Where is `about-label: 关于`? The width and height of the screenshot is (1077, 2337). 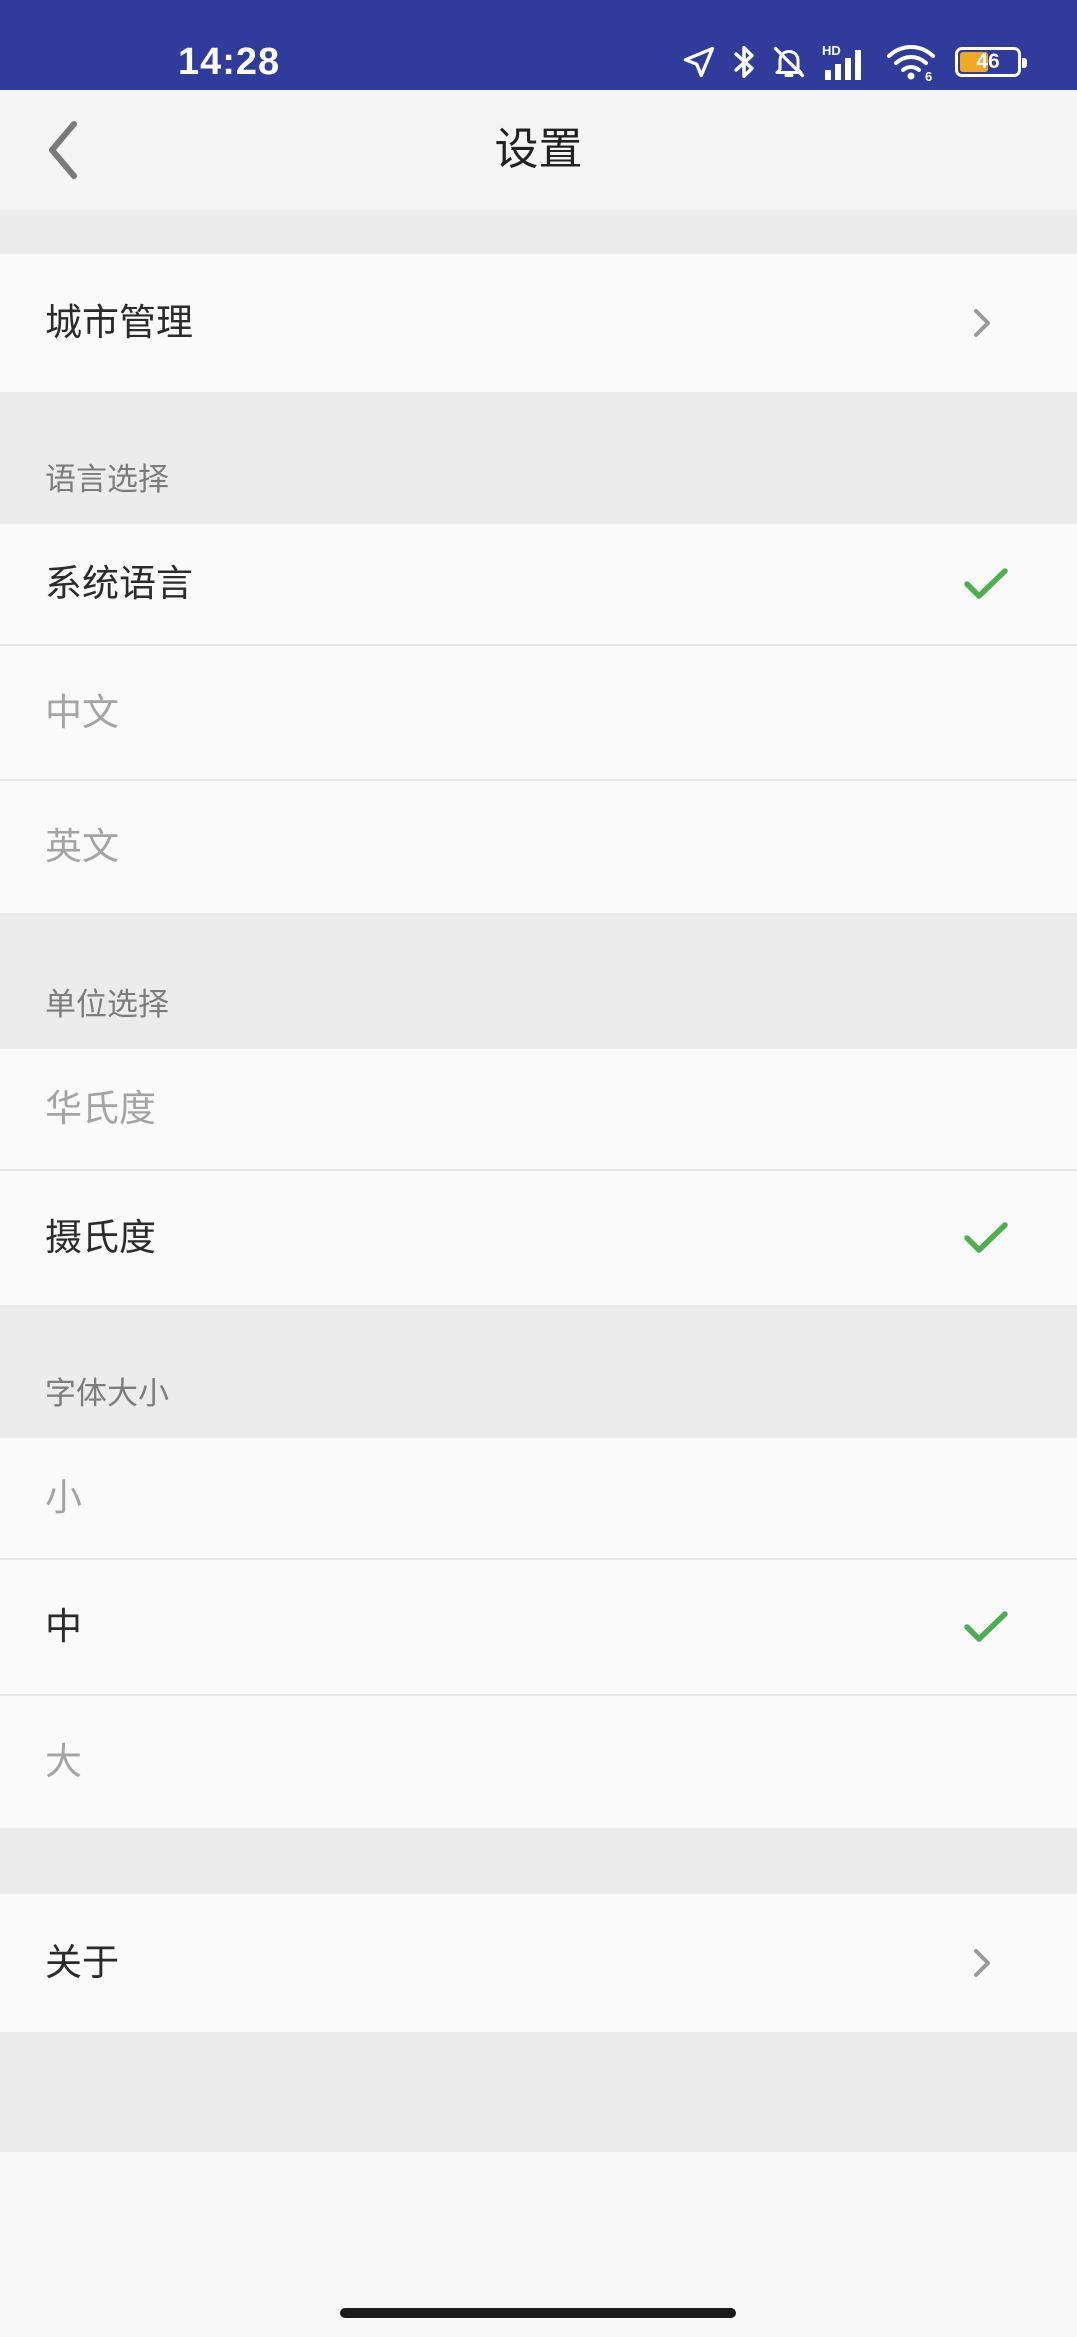
about-label: 关于 is located at coordinates (82, 1962).